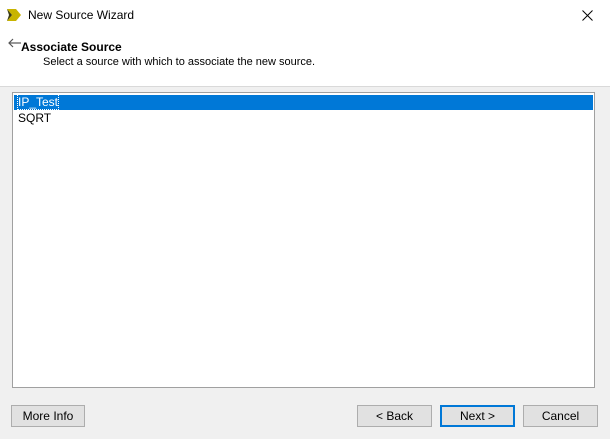 This screenshot has height=439, width=610. Describe the element at coordinates (81, 15) in the screenshot. I see `window-title: New Source Wizard` at that location.